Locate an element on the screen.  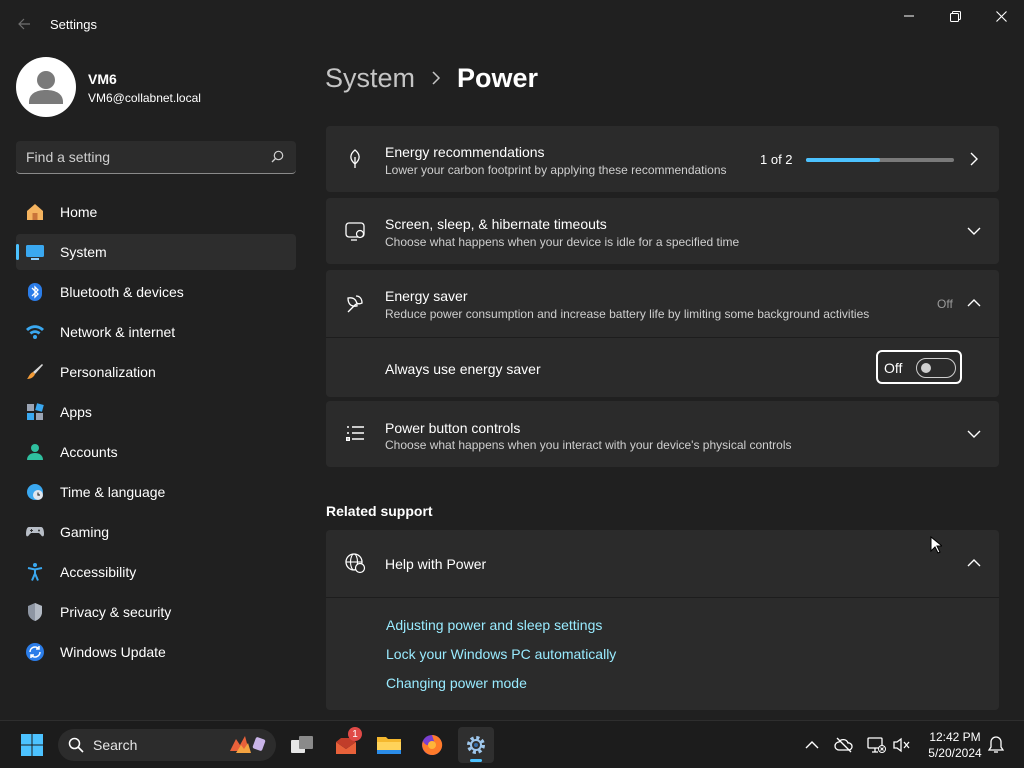
sidebar-item-windows-update: Windows Update is located at coordinates (156, 652).